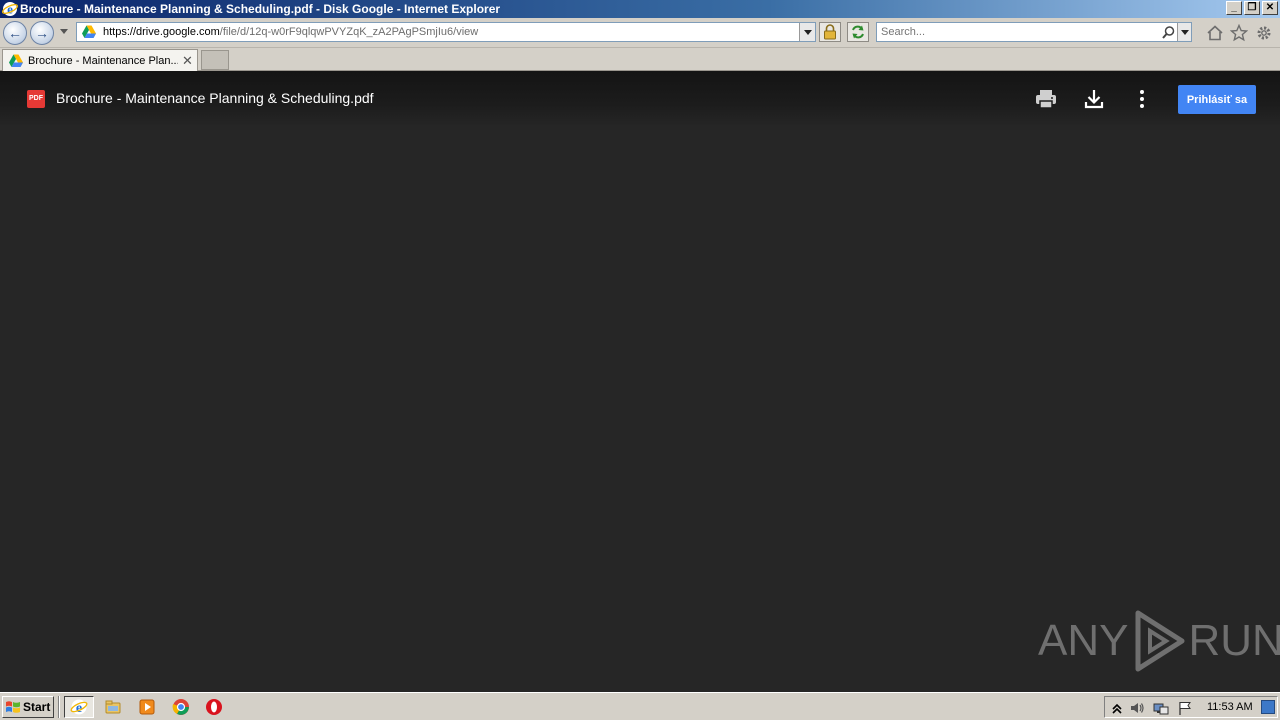  I want to click on pdf-file-icon: PDF, so click(36, 99).